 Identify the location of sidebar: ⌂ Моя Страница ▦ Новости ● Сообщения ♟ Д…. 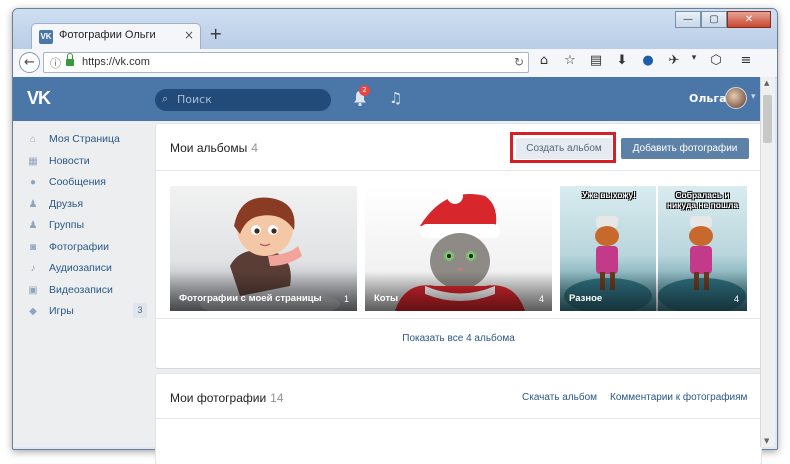
(87, 228).